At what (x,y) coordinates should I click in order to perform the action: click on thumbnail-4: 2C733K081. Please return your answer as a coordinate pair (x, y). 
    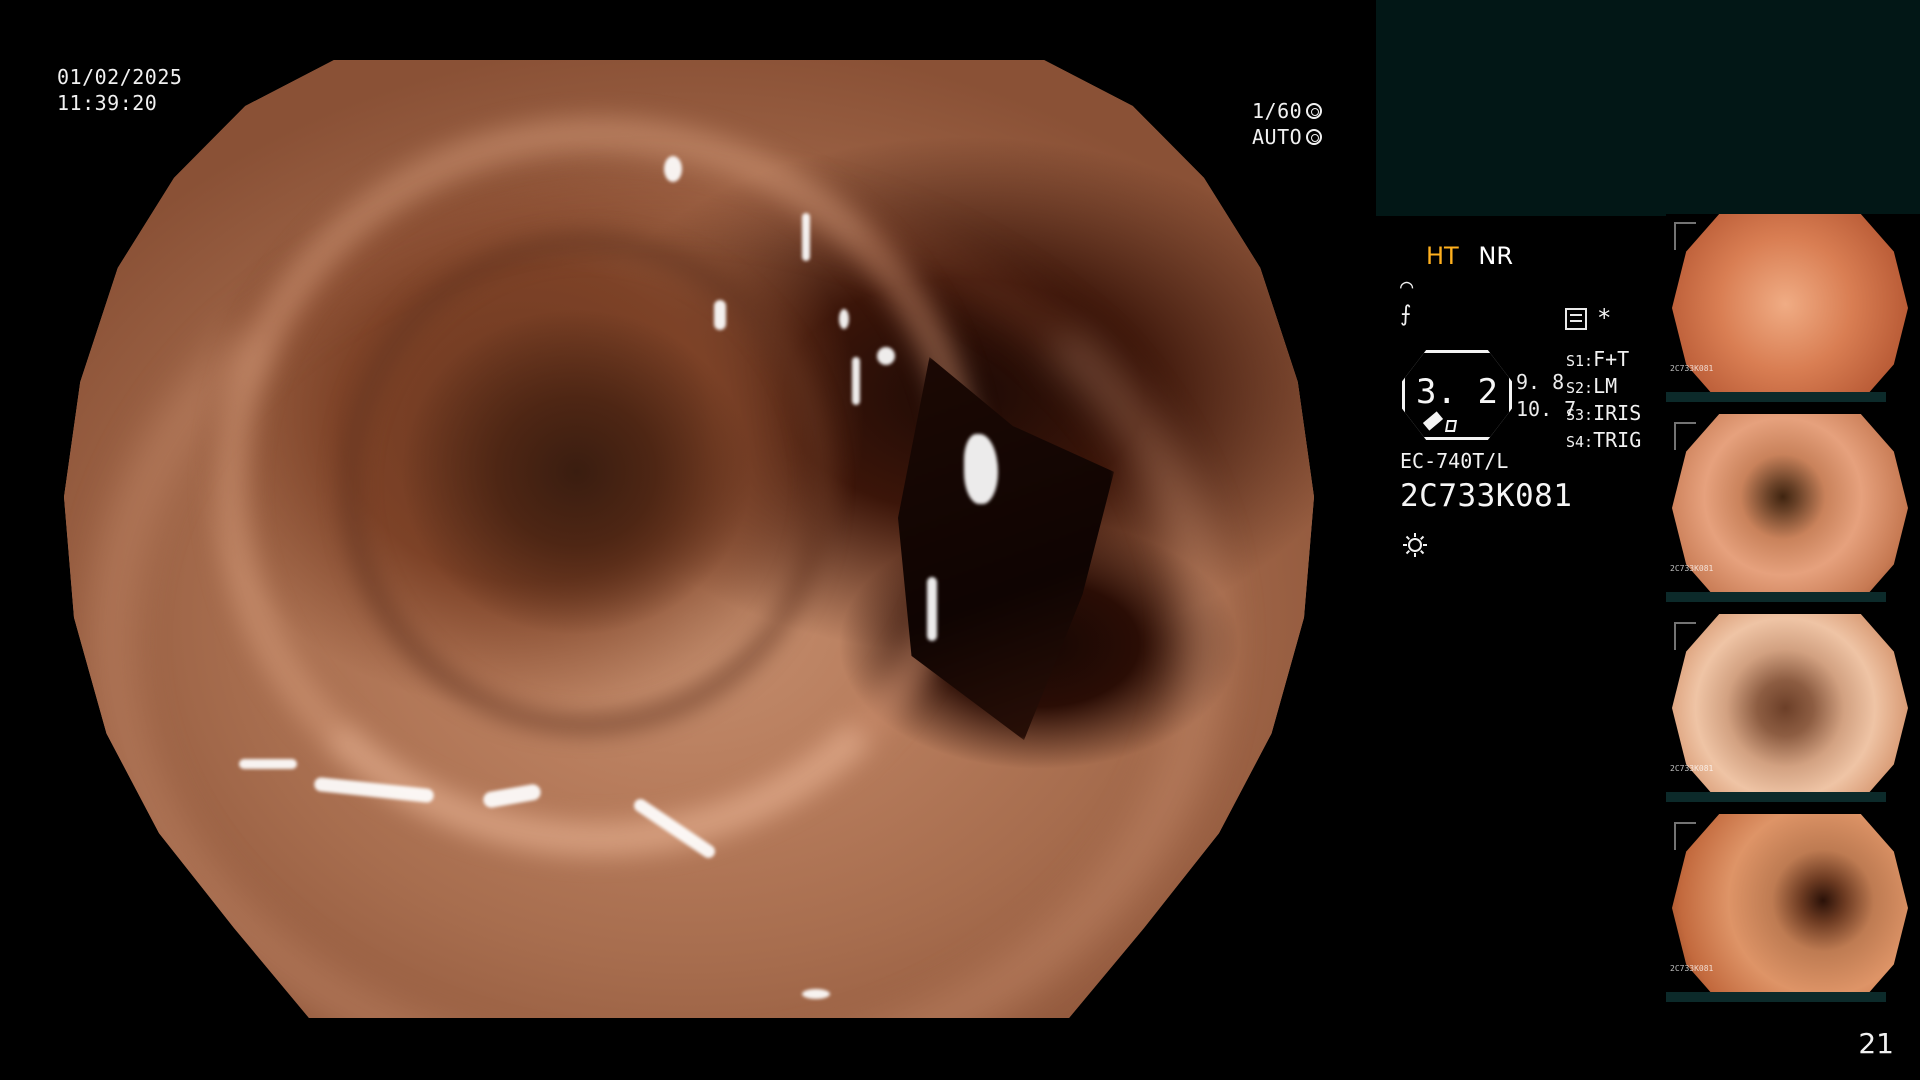
    Looking at the image, I should click on (1793, 908).